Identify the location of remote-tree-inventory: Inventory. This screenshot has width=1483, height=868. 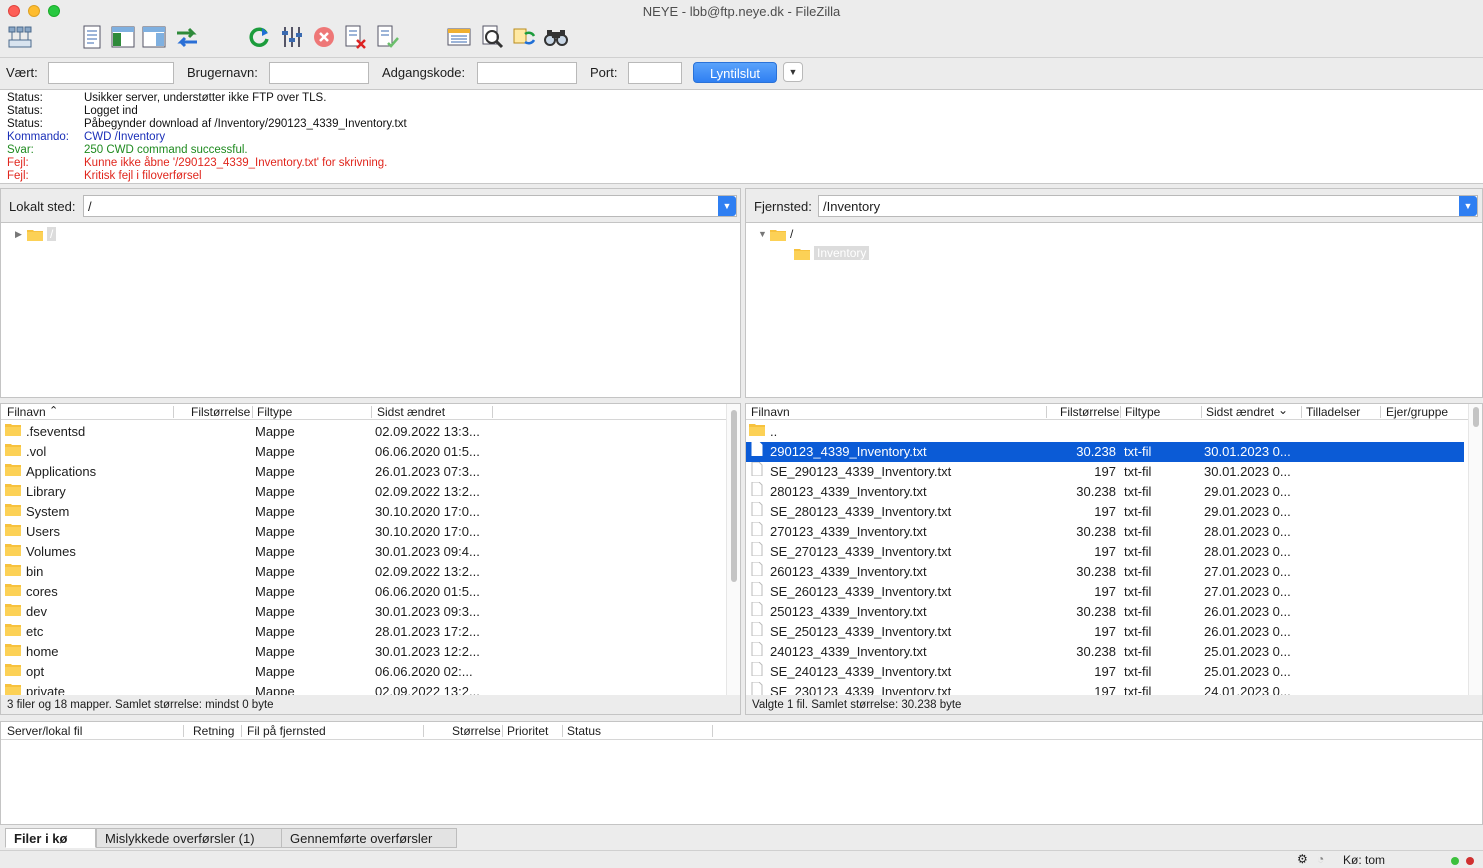
(832, 253).